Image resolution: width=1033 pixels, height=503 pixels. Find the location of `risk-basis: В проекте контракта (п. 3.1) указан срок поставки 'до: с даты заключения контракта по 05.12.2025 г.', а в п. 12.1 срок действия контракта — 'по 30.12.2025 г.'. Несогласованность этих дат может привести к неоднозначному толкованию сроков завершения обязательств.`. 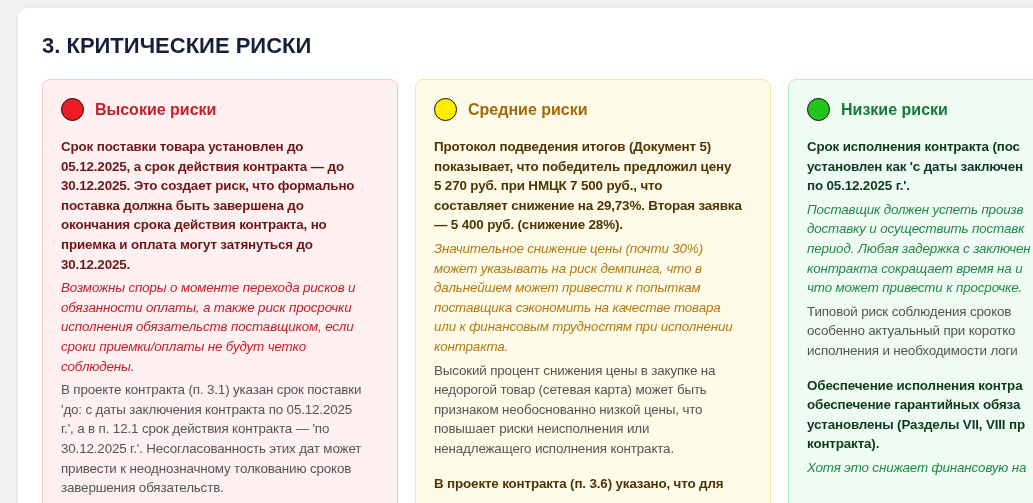

risk-basis: В проекте контракта (п. 3.1) указан срок поставки 'до: с даты заключения контракта по 05.12.2025 г.', а в п. 12.1 срок действия контракта — 'по 30.12.2025 г.'. Несогласованность этих дат может привести к неоднозначному толкованию сроков завершения обязательств. is located at coordinates (212, 439).